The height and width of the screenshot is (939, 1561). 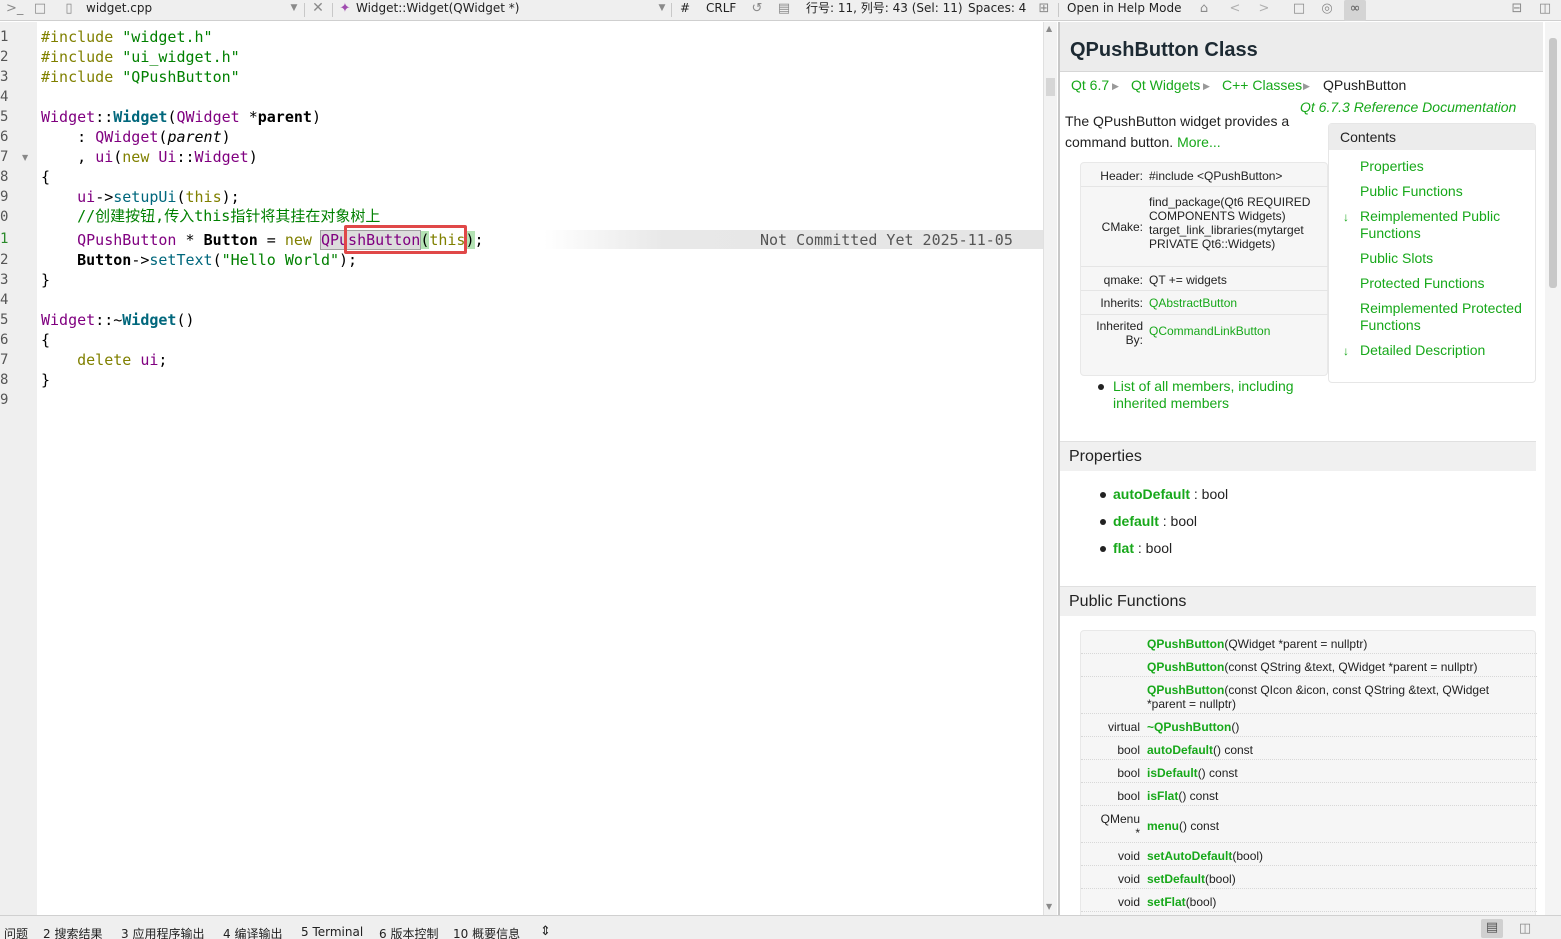 I want to click on reference-doc-label: Qt 6.7.3 Reference Documentation, so click(x=1408, y=107).